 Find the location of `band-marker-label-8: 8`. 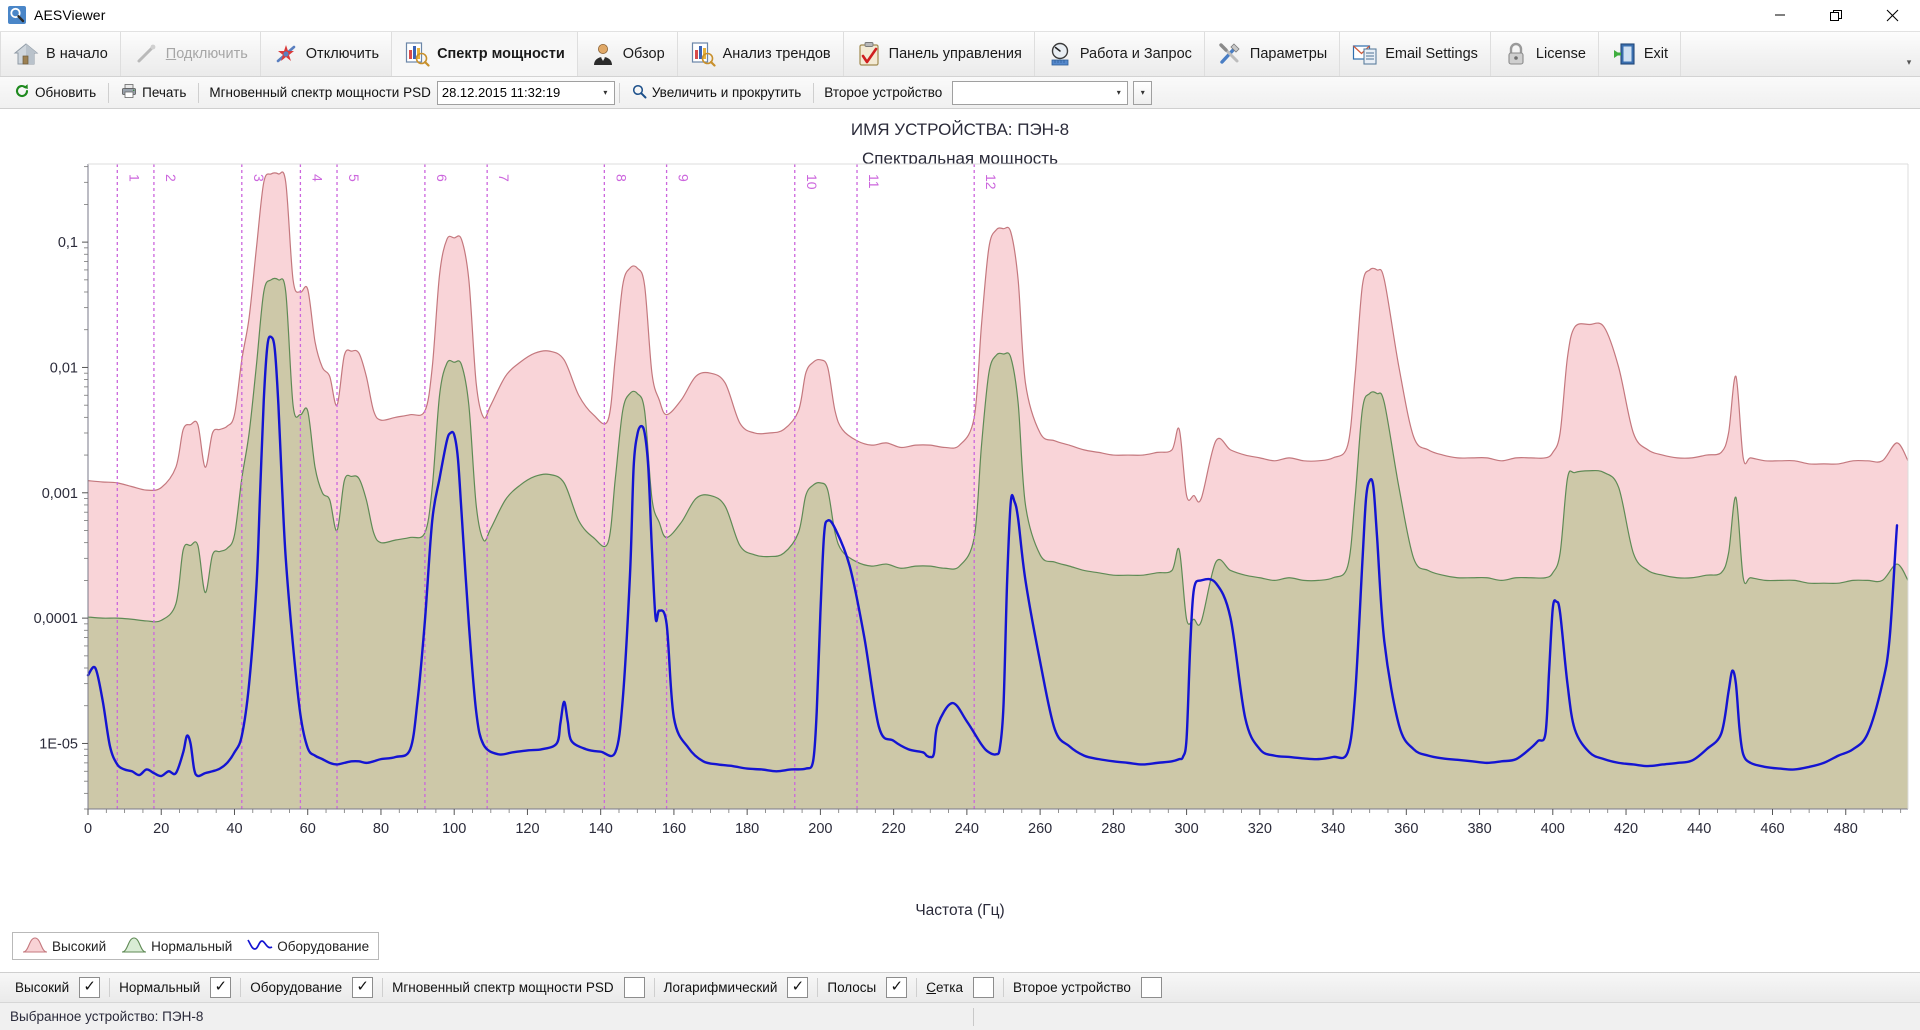

band-marker-label-8: 8 is located at coordinates (621, 178).